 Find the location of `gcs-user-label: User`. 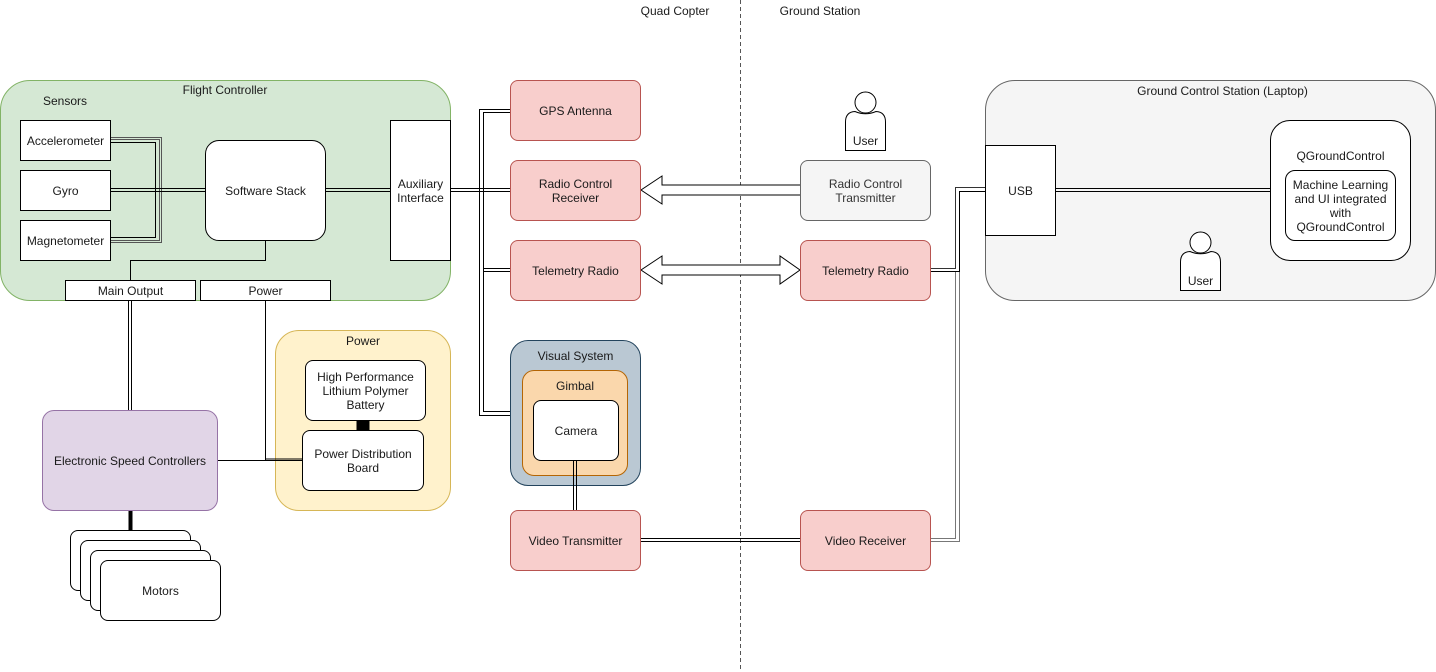

gcs-user-label: User is located at coordinates (1200, 281).